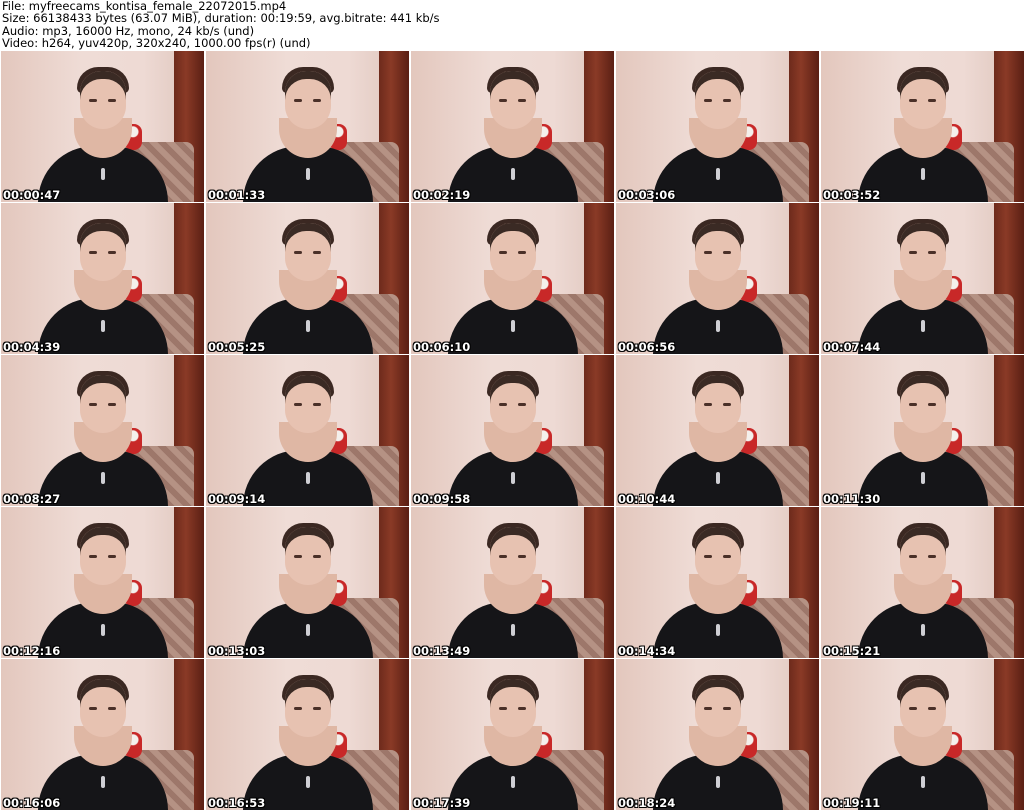 The width and height of the screenshot is (1024, 811). I want to click on video-thumbnail: 00:10:44, so click(717, 430).